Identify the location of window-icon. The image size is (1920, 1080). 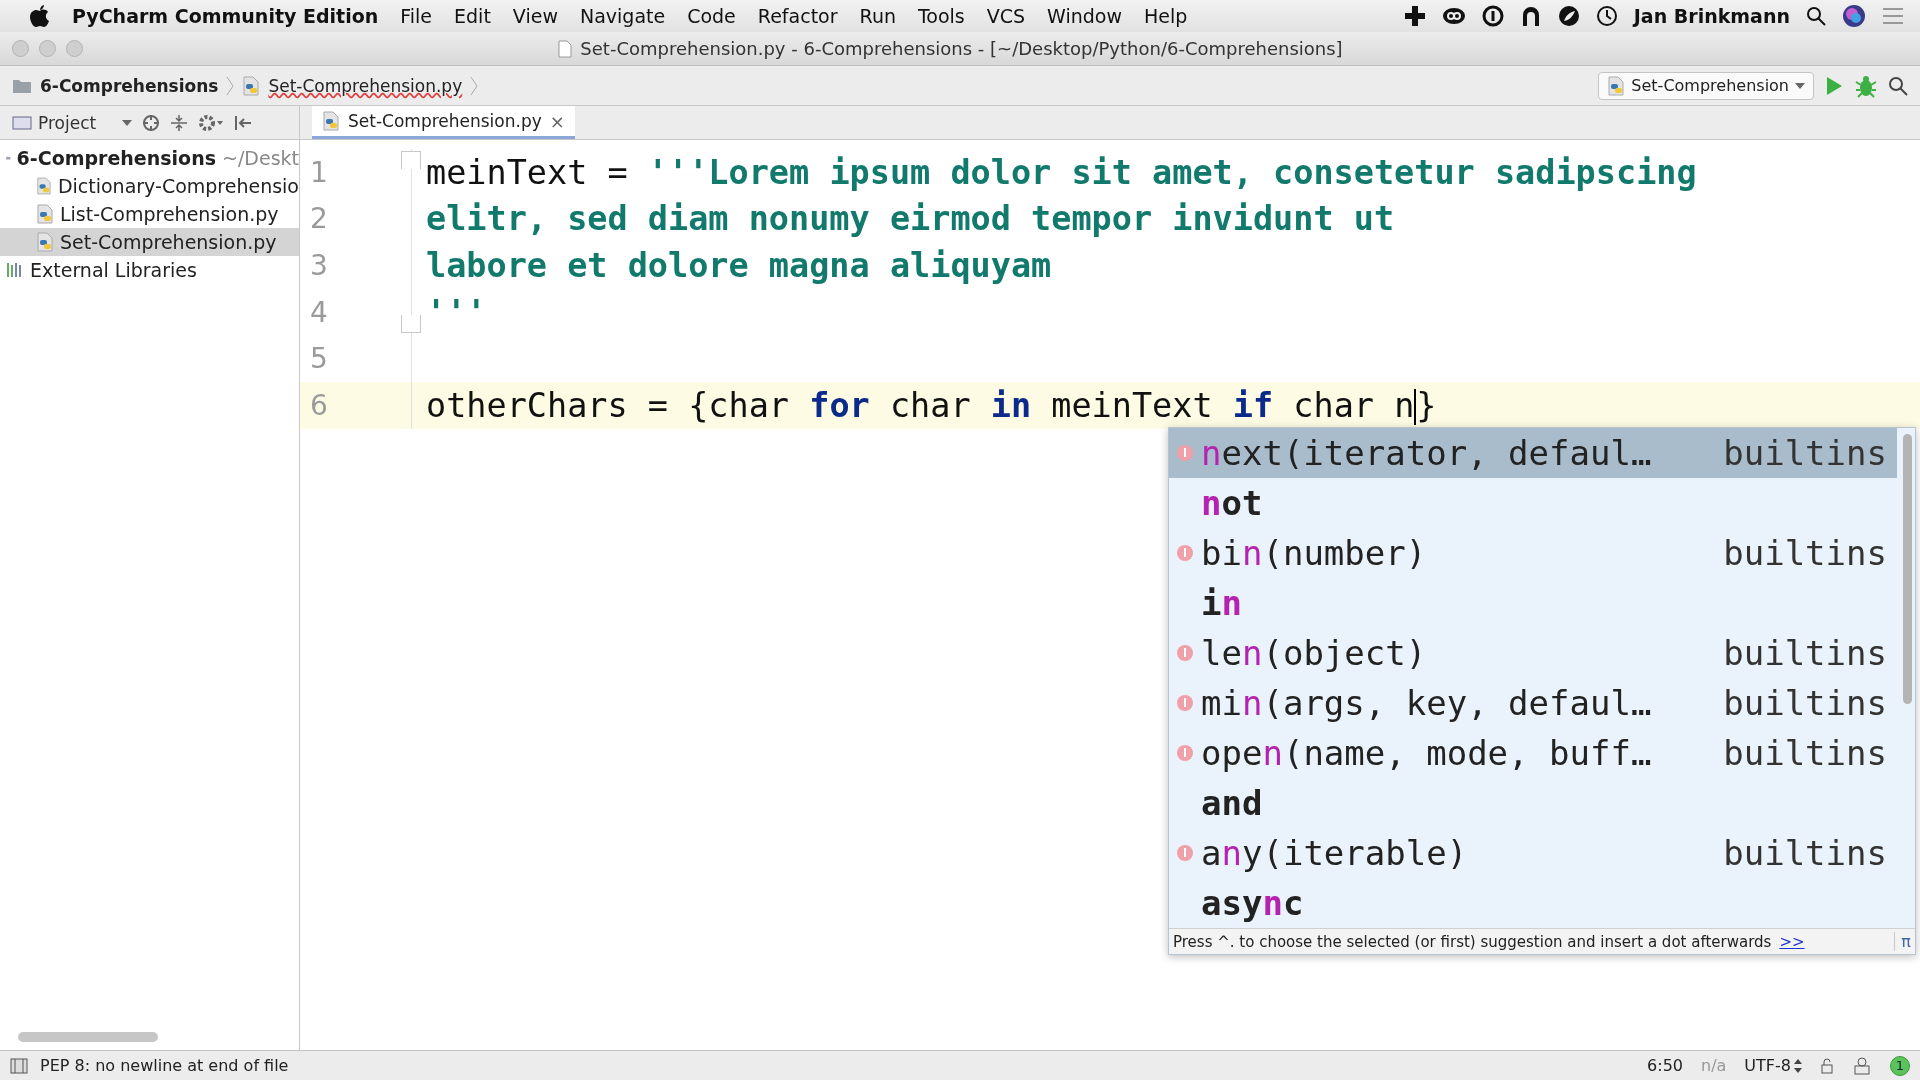
(22, 122).